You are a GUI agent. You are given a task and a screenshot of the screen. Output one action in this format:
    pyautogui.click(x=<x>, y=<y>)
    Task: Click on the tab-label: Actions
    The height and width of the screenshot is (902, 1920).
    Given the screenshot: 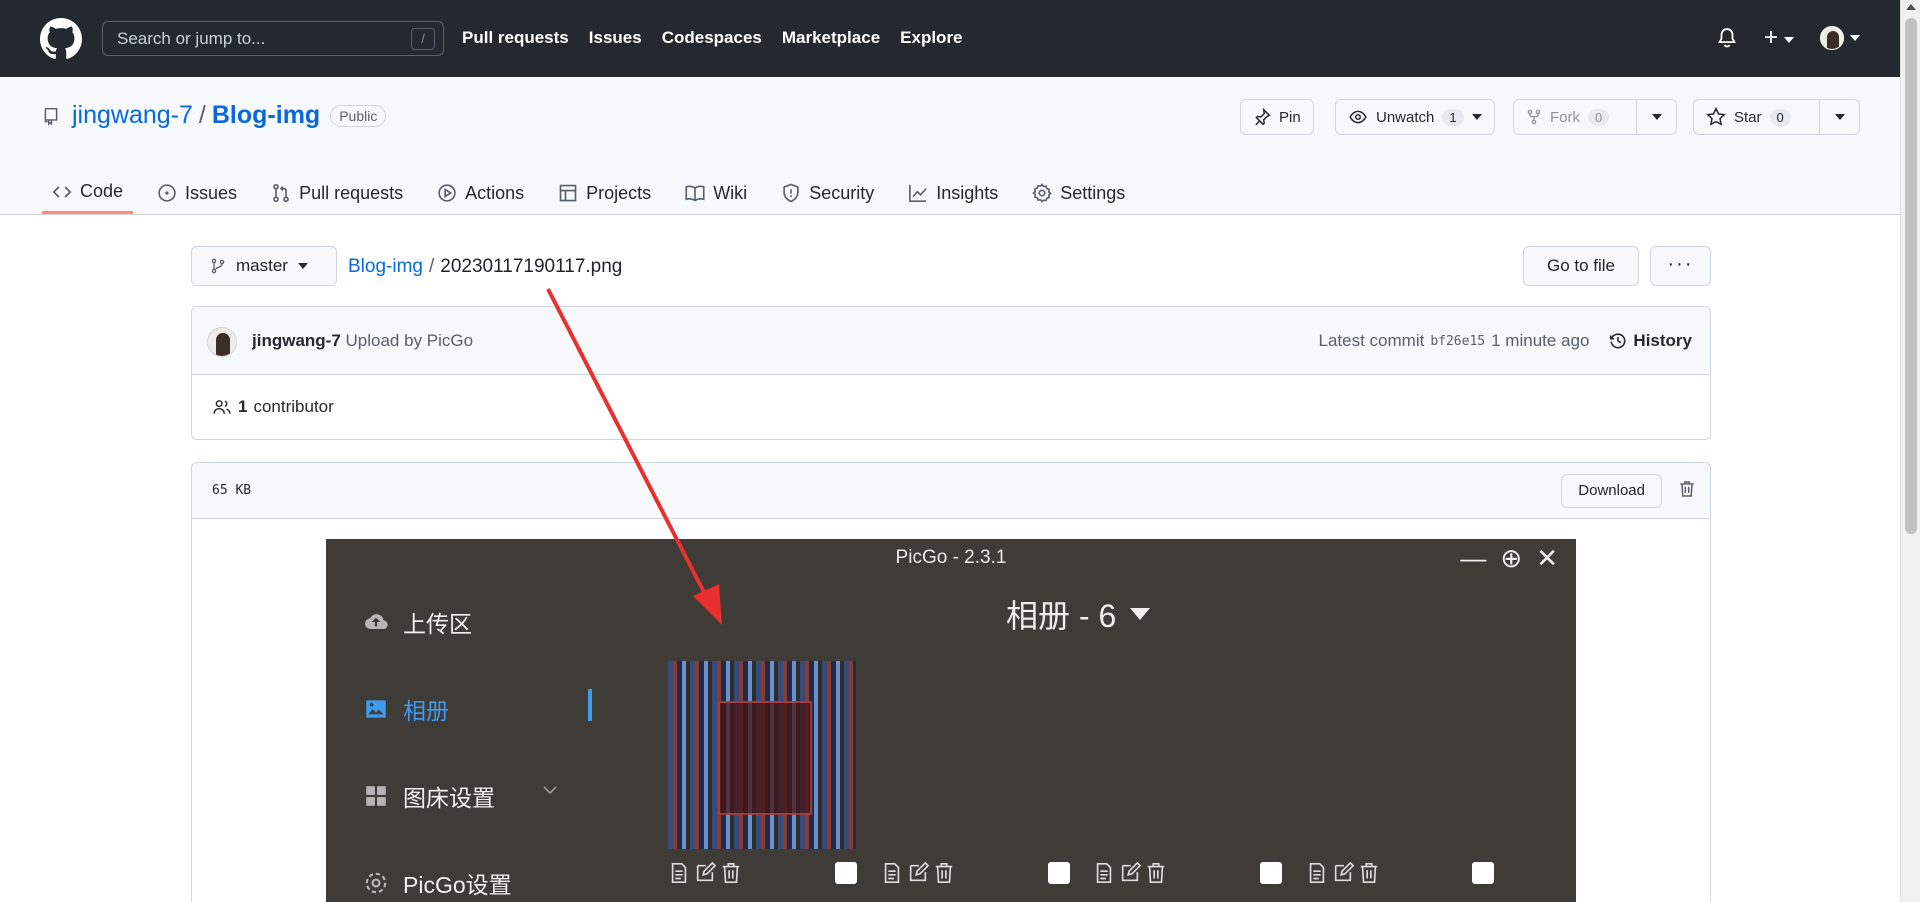 What is the action you would take?
    pyautogui.click(x=495, y=192)
    